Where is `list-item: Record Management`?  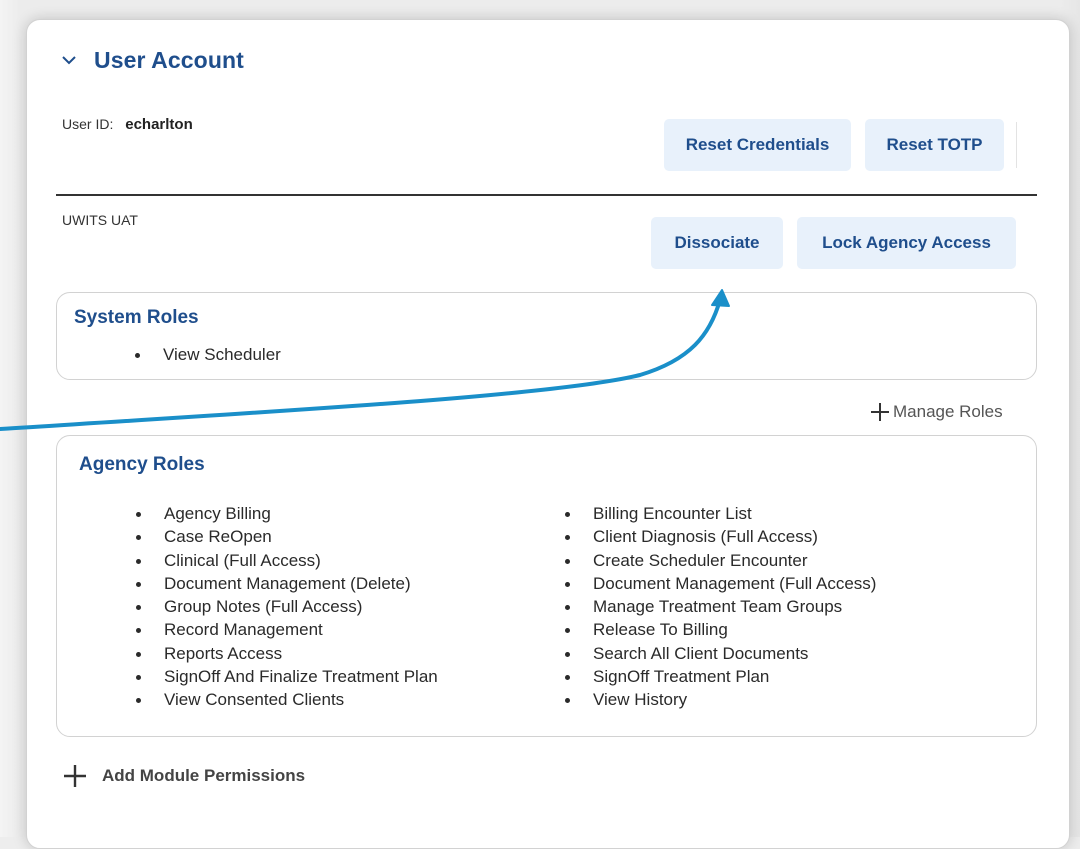 list-item: Record Management is located at coordinates (285, 629).